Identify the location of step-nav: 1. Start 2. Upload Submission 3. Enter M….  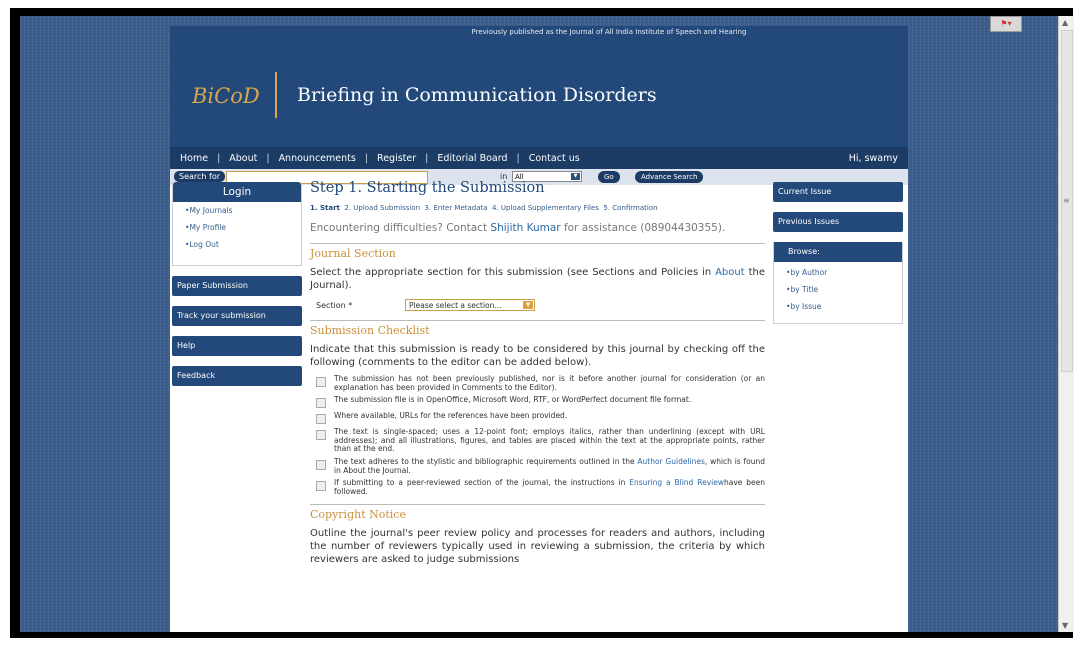
(537, 208).